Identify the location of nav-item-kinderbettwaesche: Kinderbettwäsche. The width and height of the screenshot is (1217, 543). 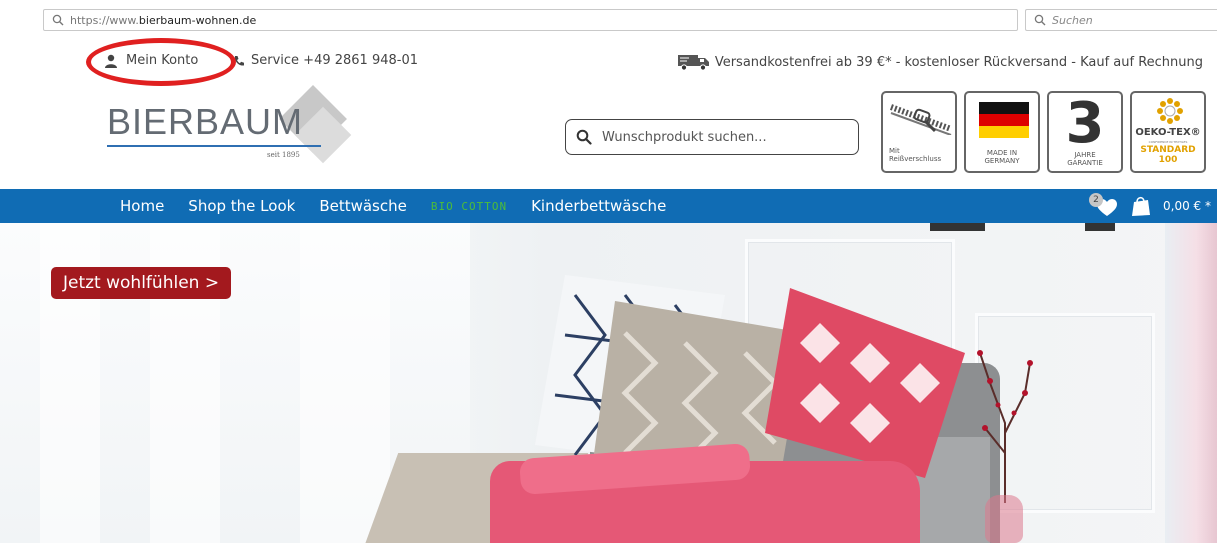
(598, 206).